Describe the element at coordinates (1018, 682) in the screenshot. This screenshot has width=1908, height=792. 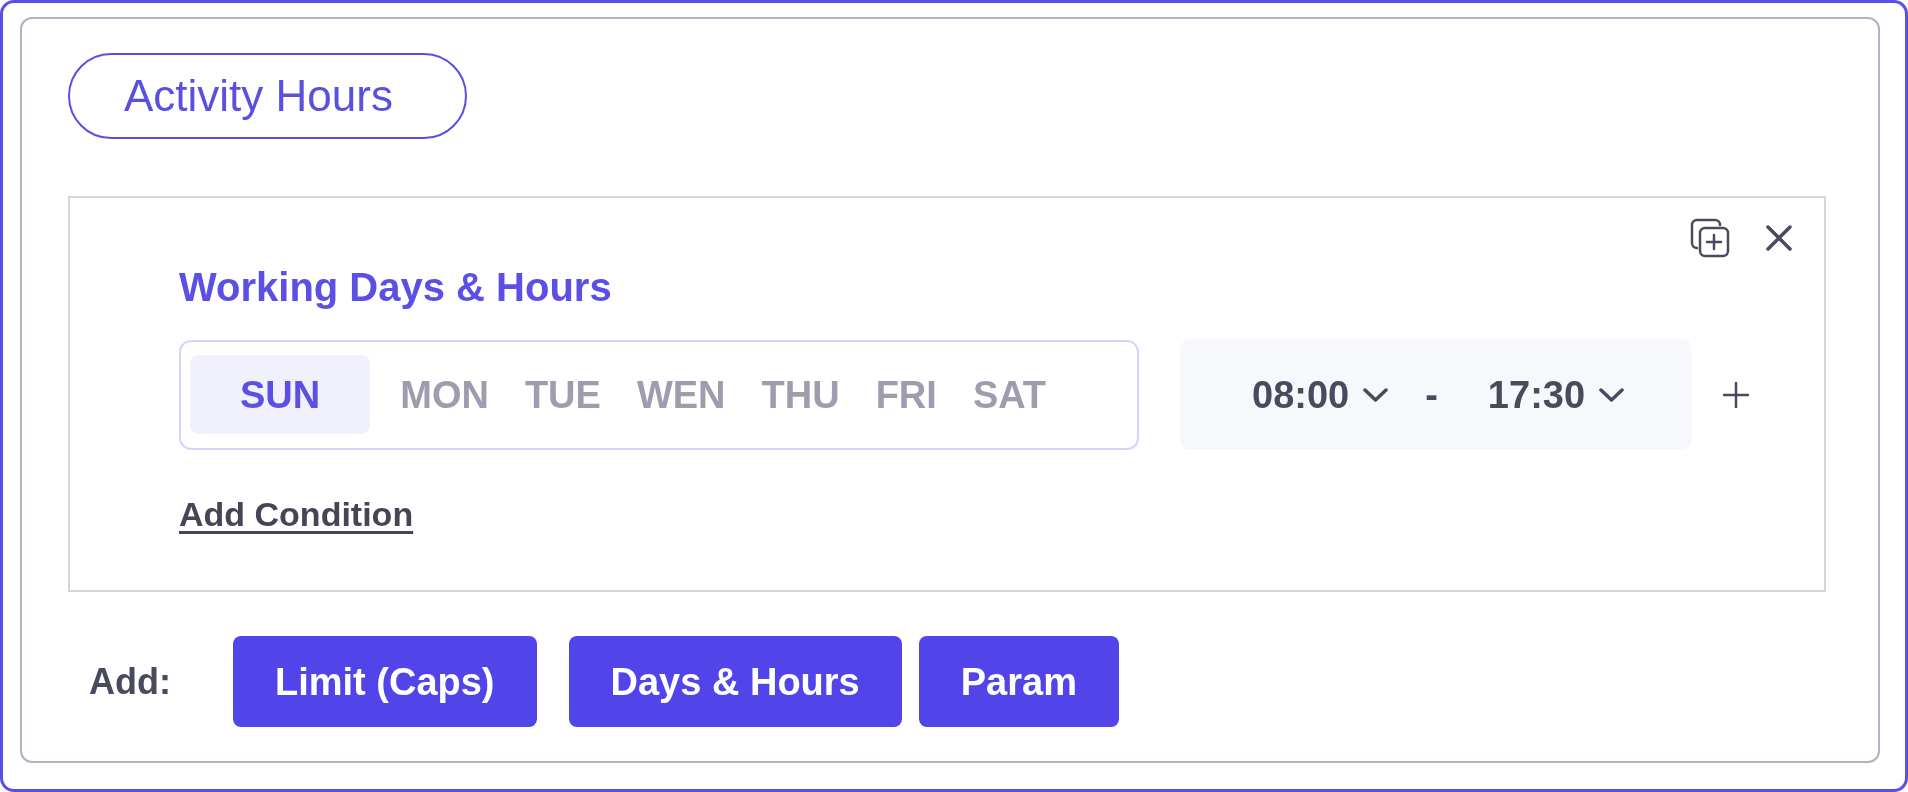
I see `add-option-button: Param` at that location.